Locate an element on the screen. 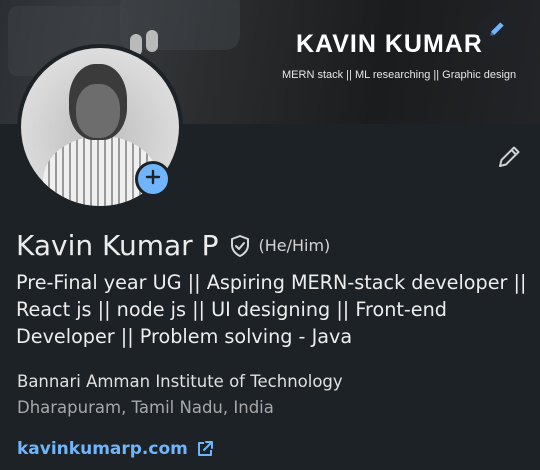 The image size is (540, 470). profile-name: Kavin Kumar P is located at coordinates (117, 245).